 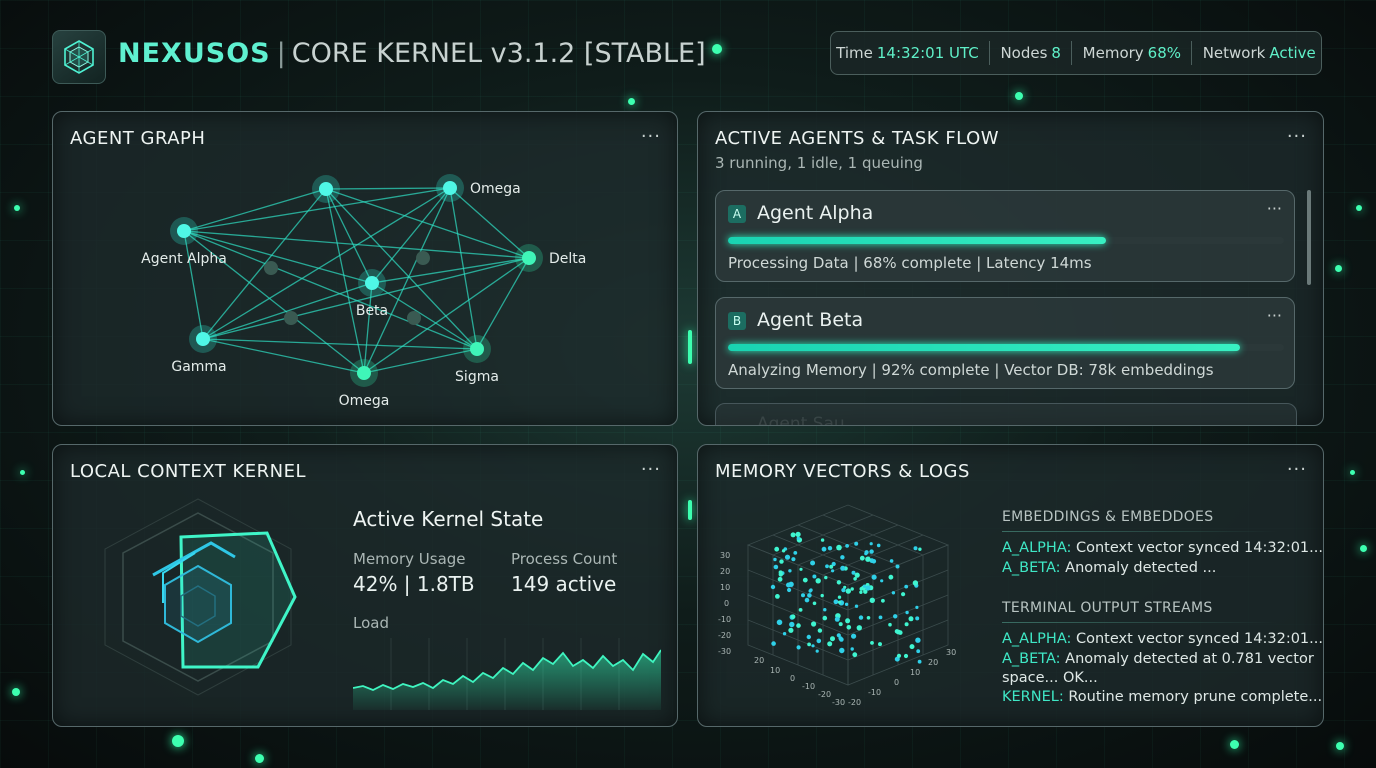 I want to click on panel-title: MEMORY VECTORS & LOGS, so click(x=842, y=471).